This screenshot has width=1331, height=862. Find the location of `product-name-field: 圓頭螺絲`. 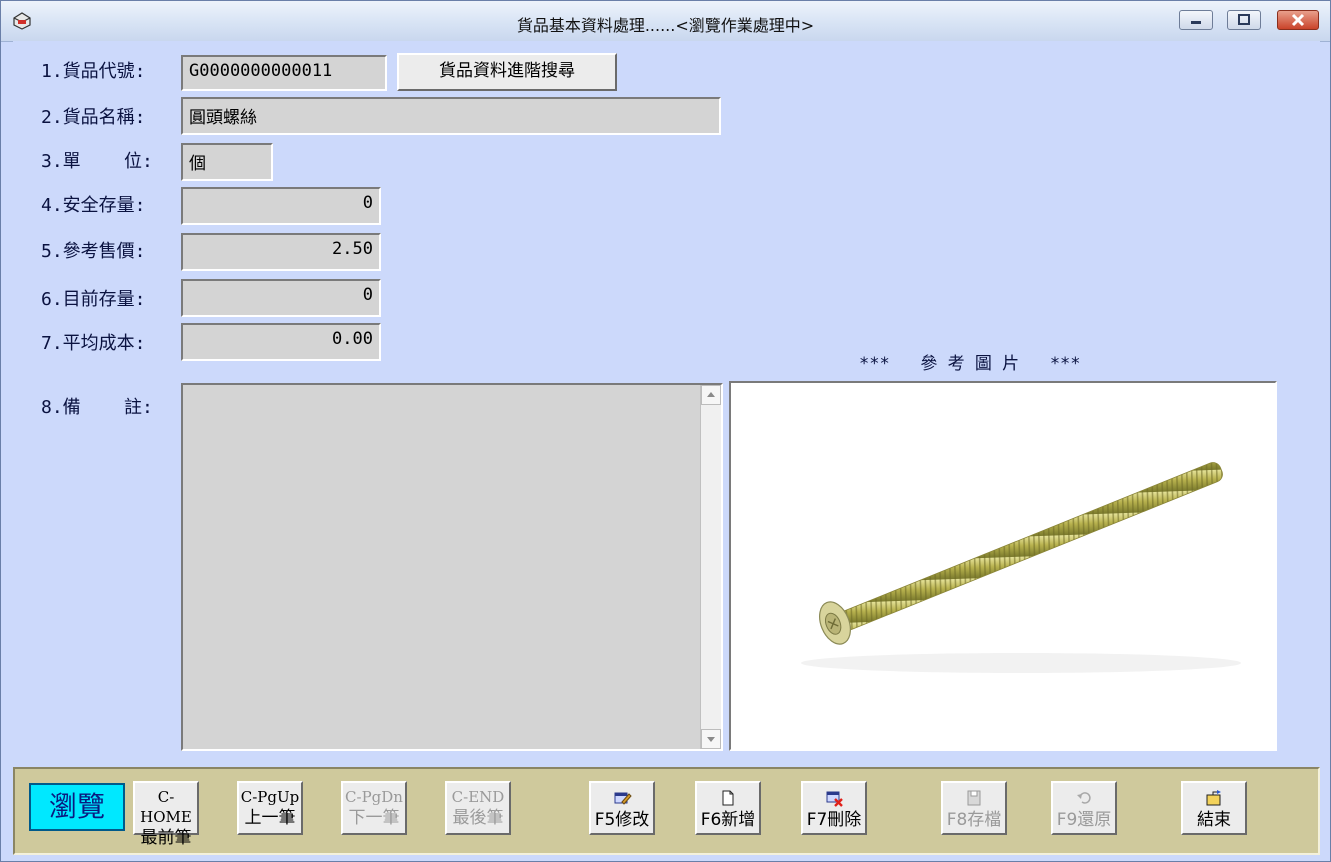

product-name-field: 圓頭螺絲 is located at coordinates (451, 116).